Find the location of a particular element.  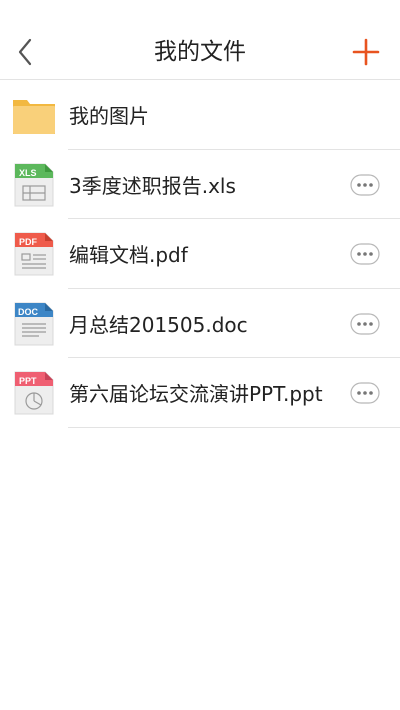

svg-text: PDF is located at coordinates (28, 242).